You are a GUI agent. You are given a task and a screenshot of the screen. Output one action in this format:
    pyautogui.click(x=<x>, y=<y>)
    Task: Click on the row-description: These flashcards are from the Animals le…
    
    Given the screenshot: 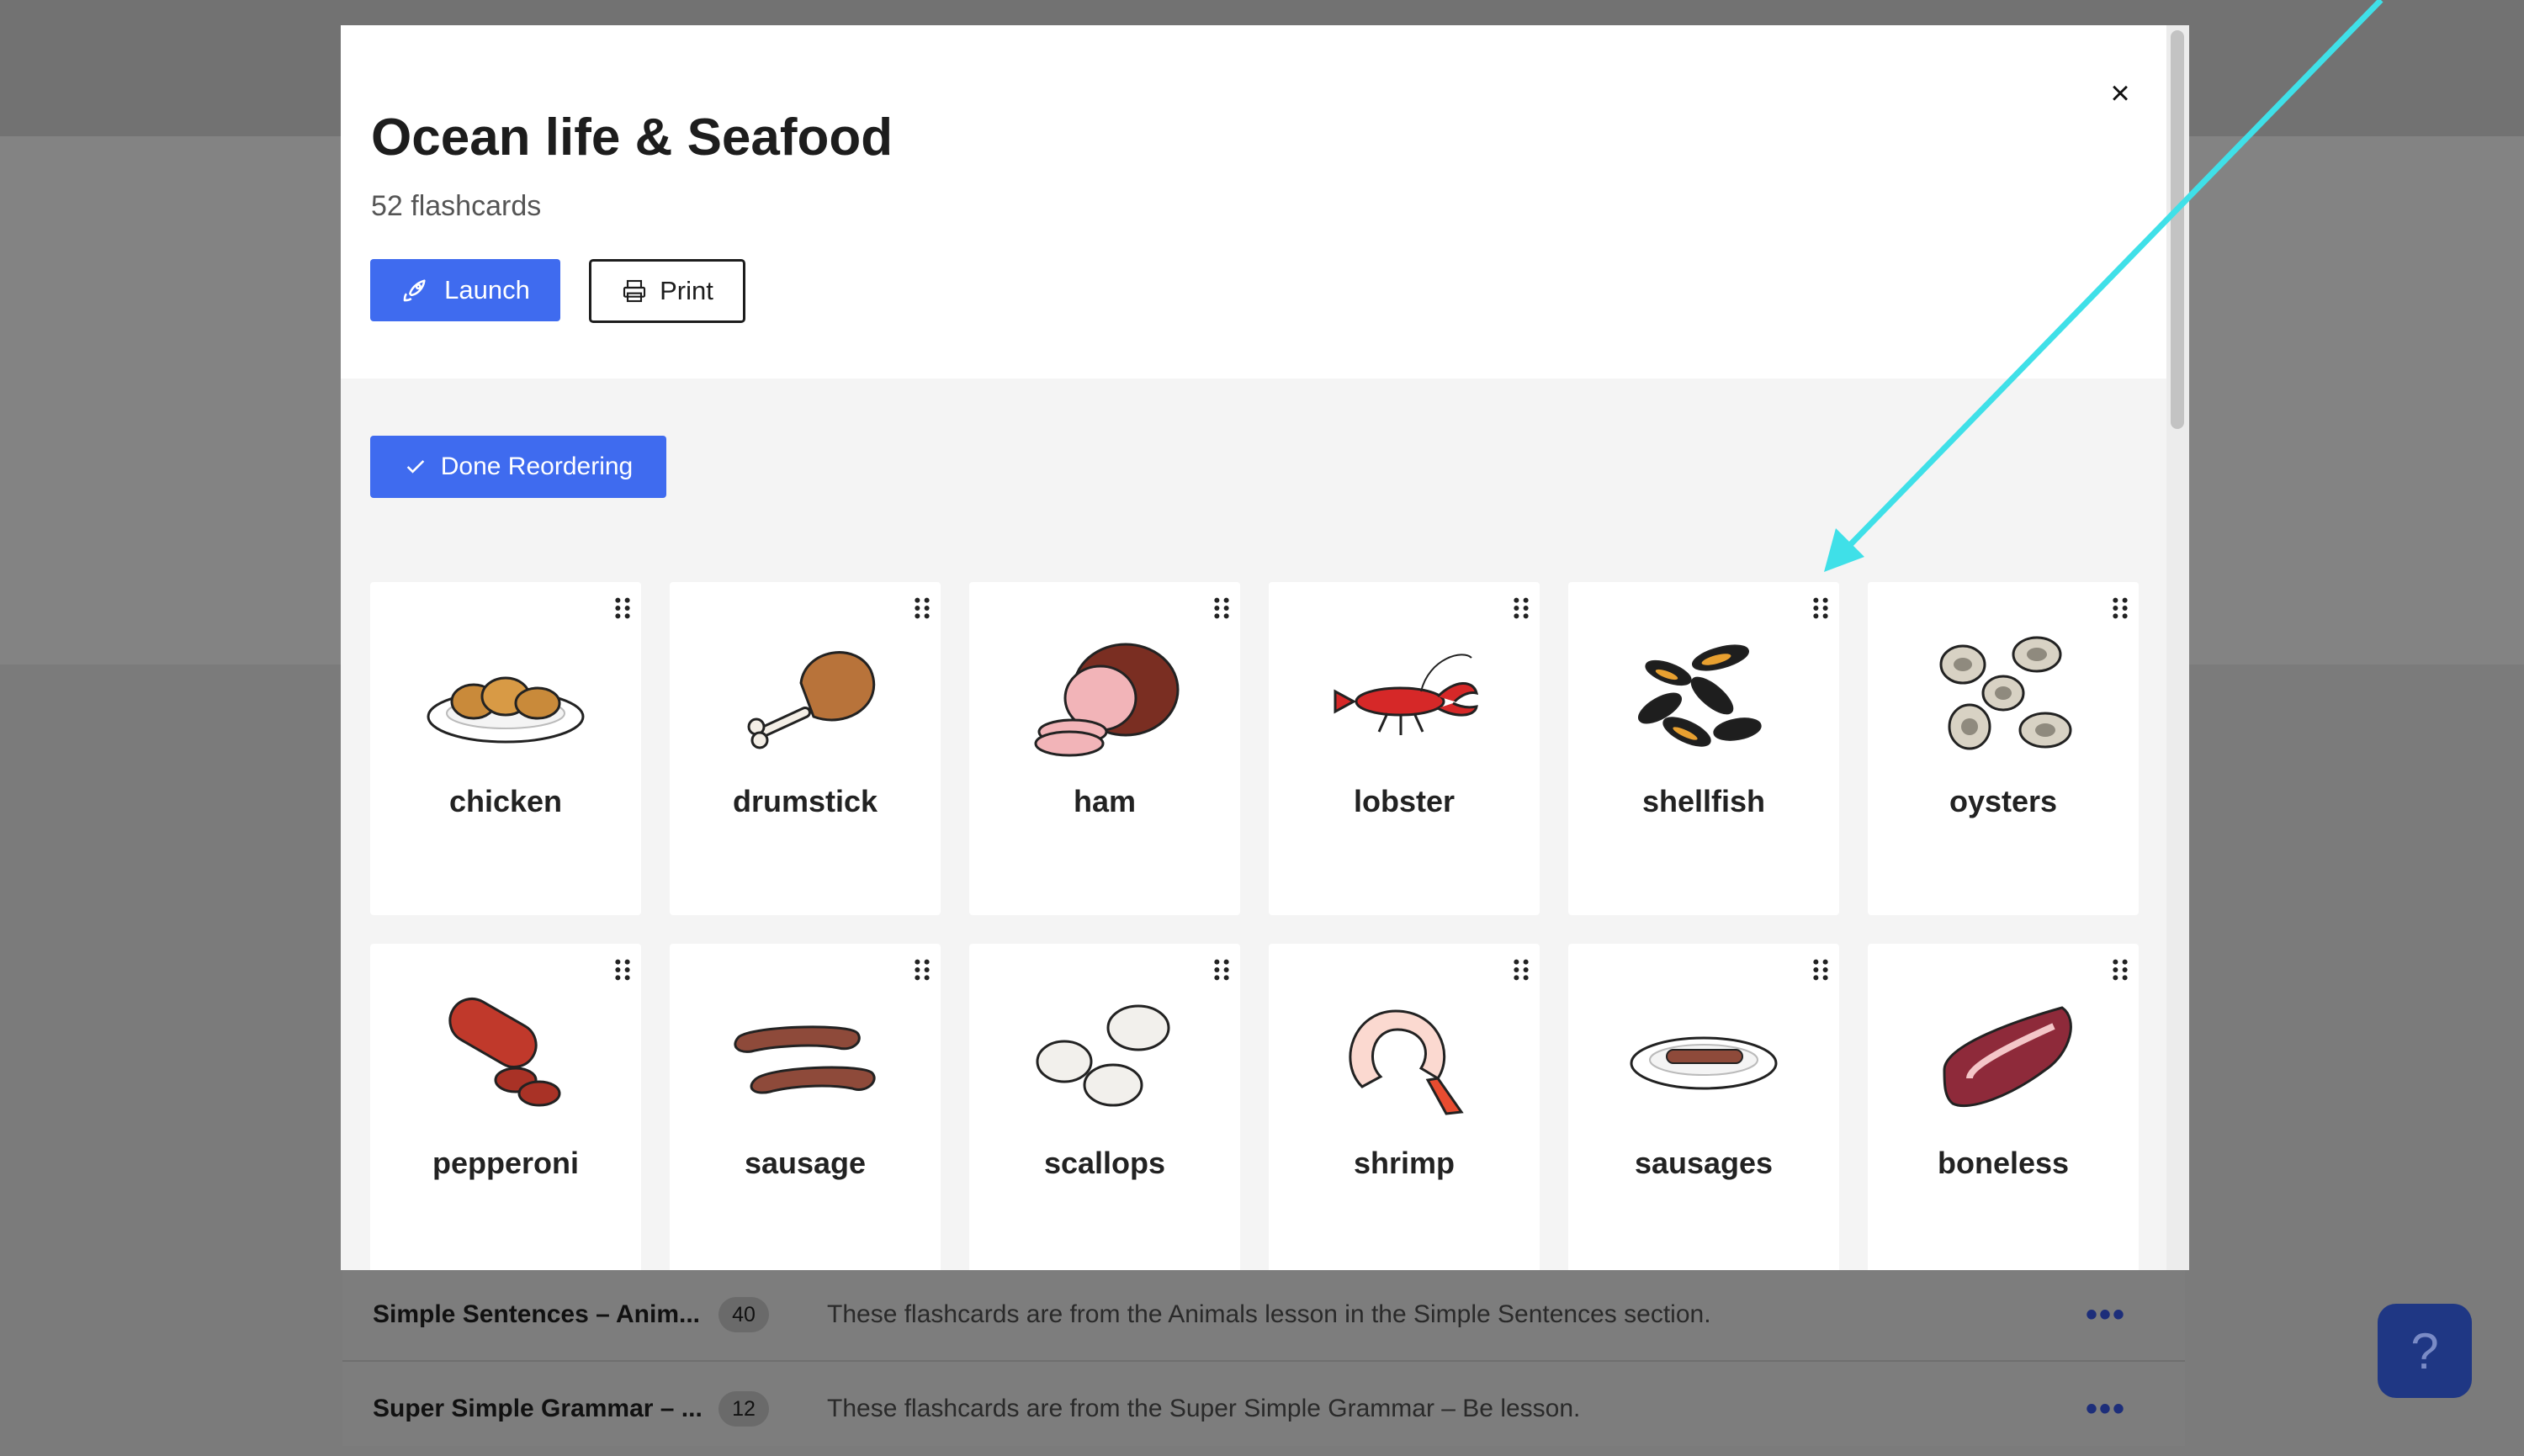 What is the action you would take?
    pyautogui.click(x=1269, y=1314)
    